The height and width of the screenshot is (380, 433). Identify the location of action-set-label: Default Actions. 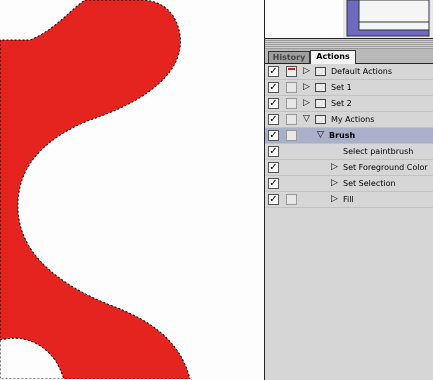
(361, 71).